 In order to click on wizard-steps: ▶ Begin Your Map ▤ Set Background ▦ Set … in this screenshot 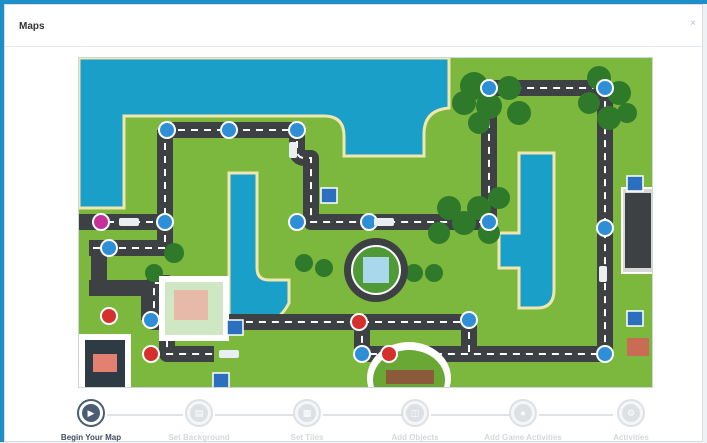, I will do `click(354, 418)`.